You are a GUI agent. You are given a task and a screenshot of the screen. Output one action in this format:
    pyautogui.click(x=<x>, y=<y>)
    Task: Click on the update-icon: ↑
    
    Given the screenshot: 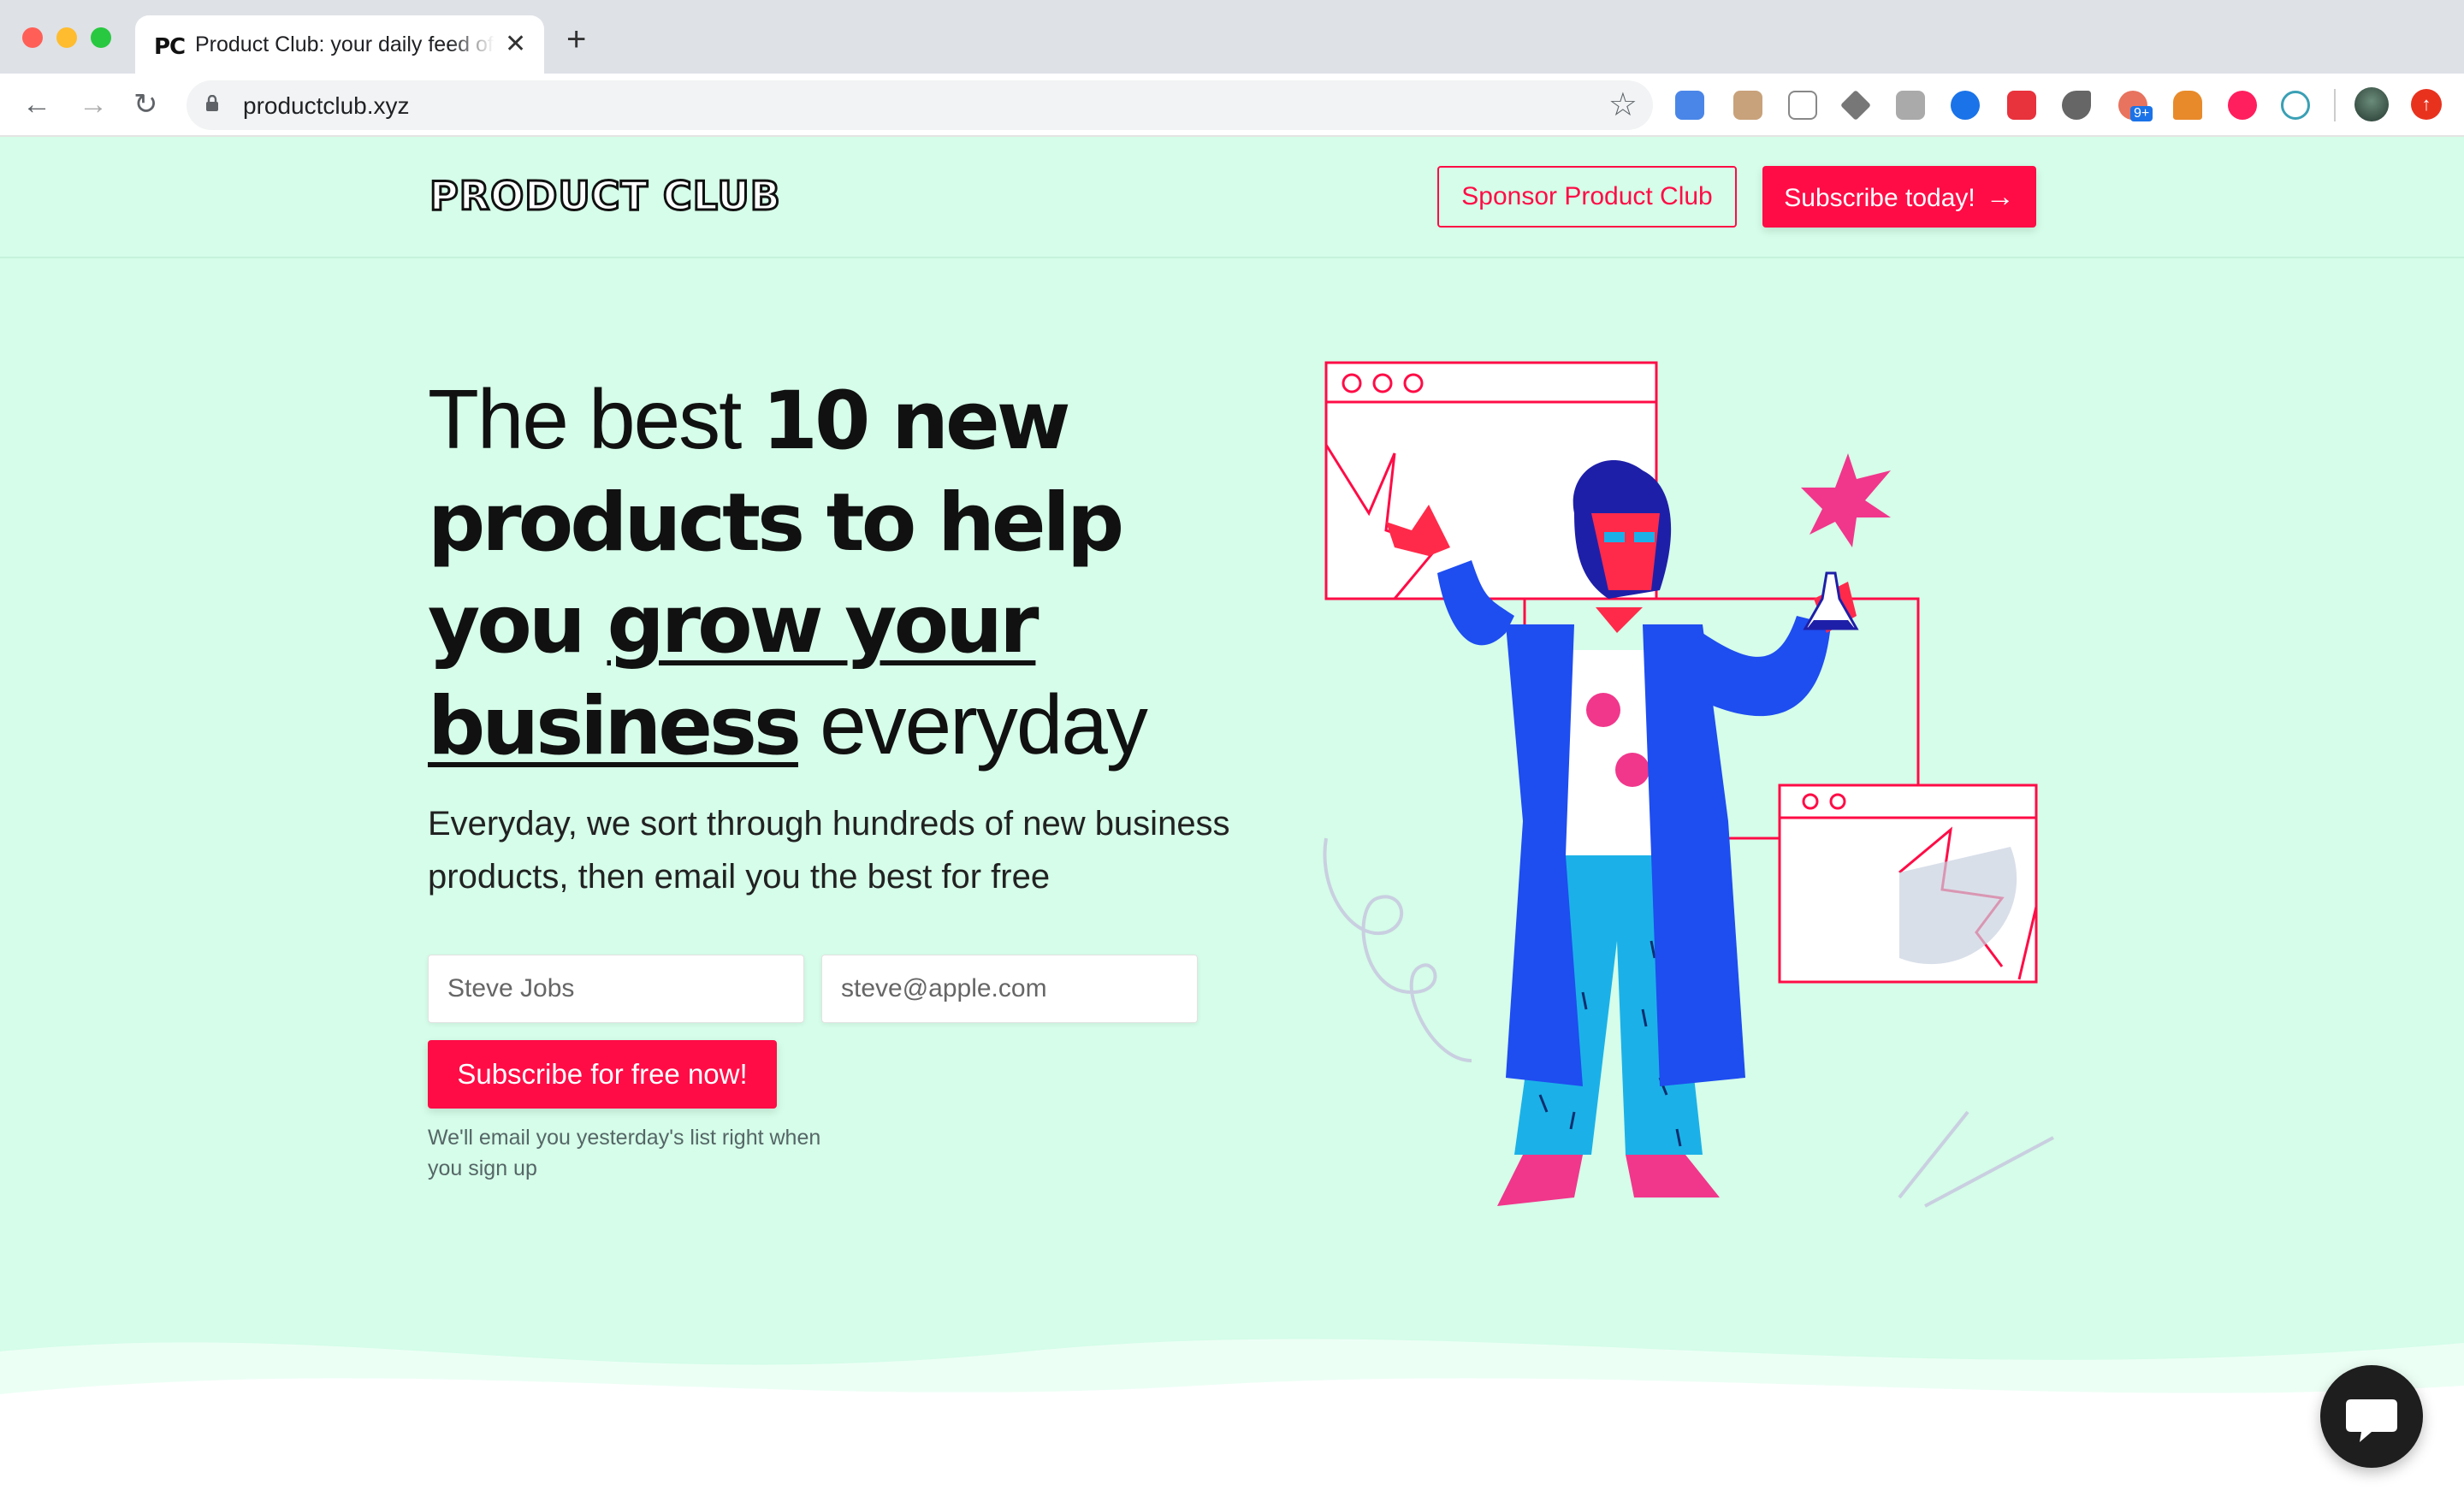 What is the action you would take?
    pyautogui.click(x=2426, y=104)
    